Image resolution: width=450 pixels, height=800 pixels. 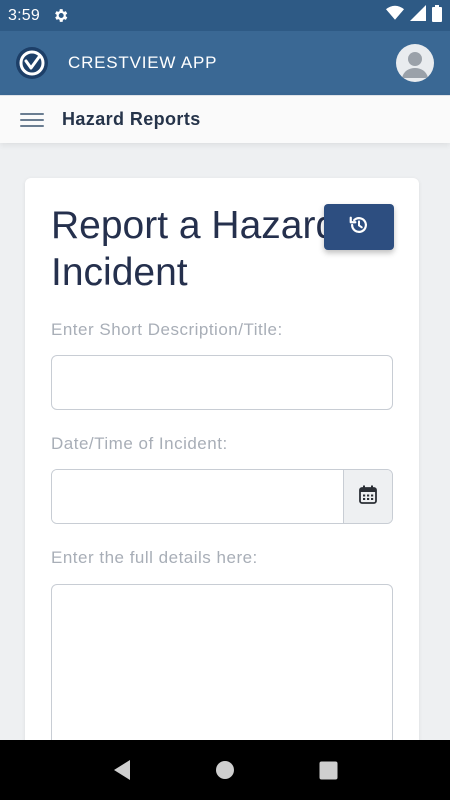 I want to click on gear-icon, so click(x=60, y=15).